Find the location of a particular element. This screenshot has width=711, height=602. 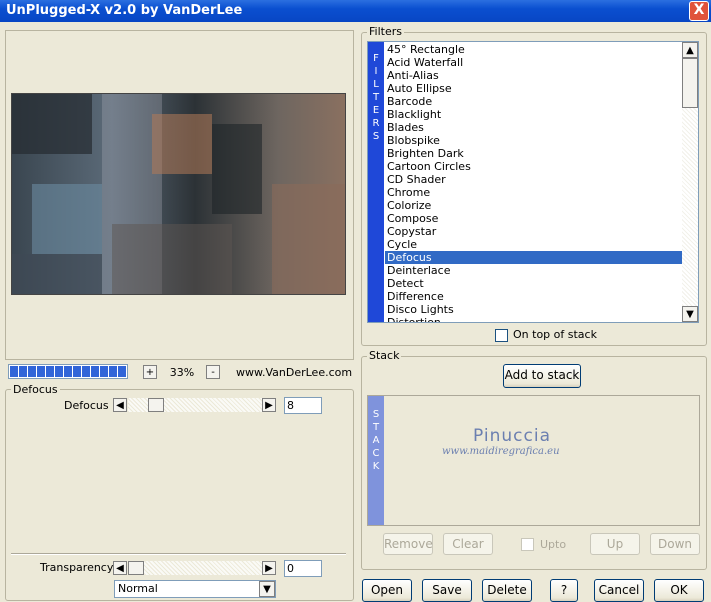

arrow-up-icon: ▲ is located at coordinates (690, 50).